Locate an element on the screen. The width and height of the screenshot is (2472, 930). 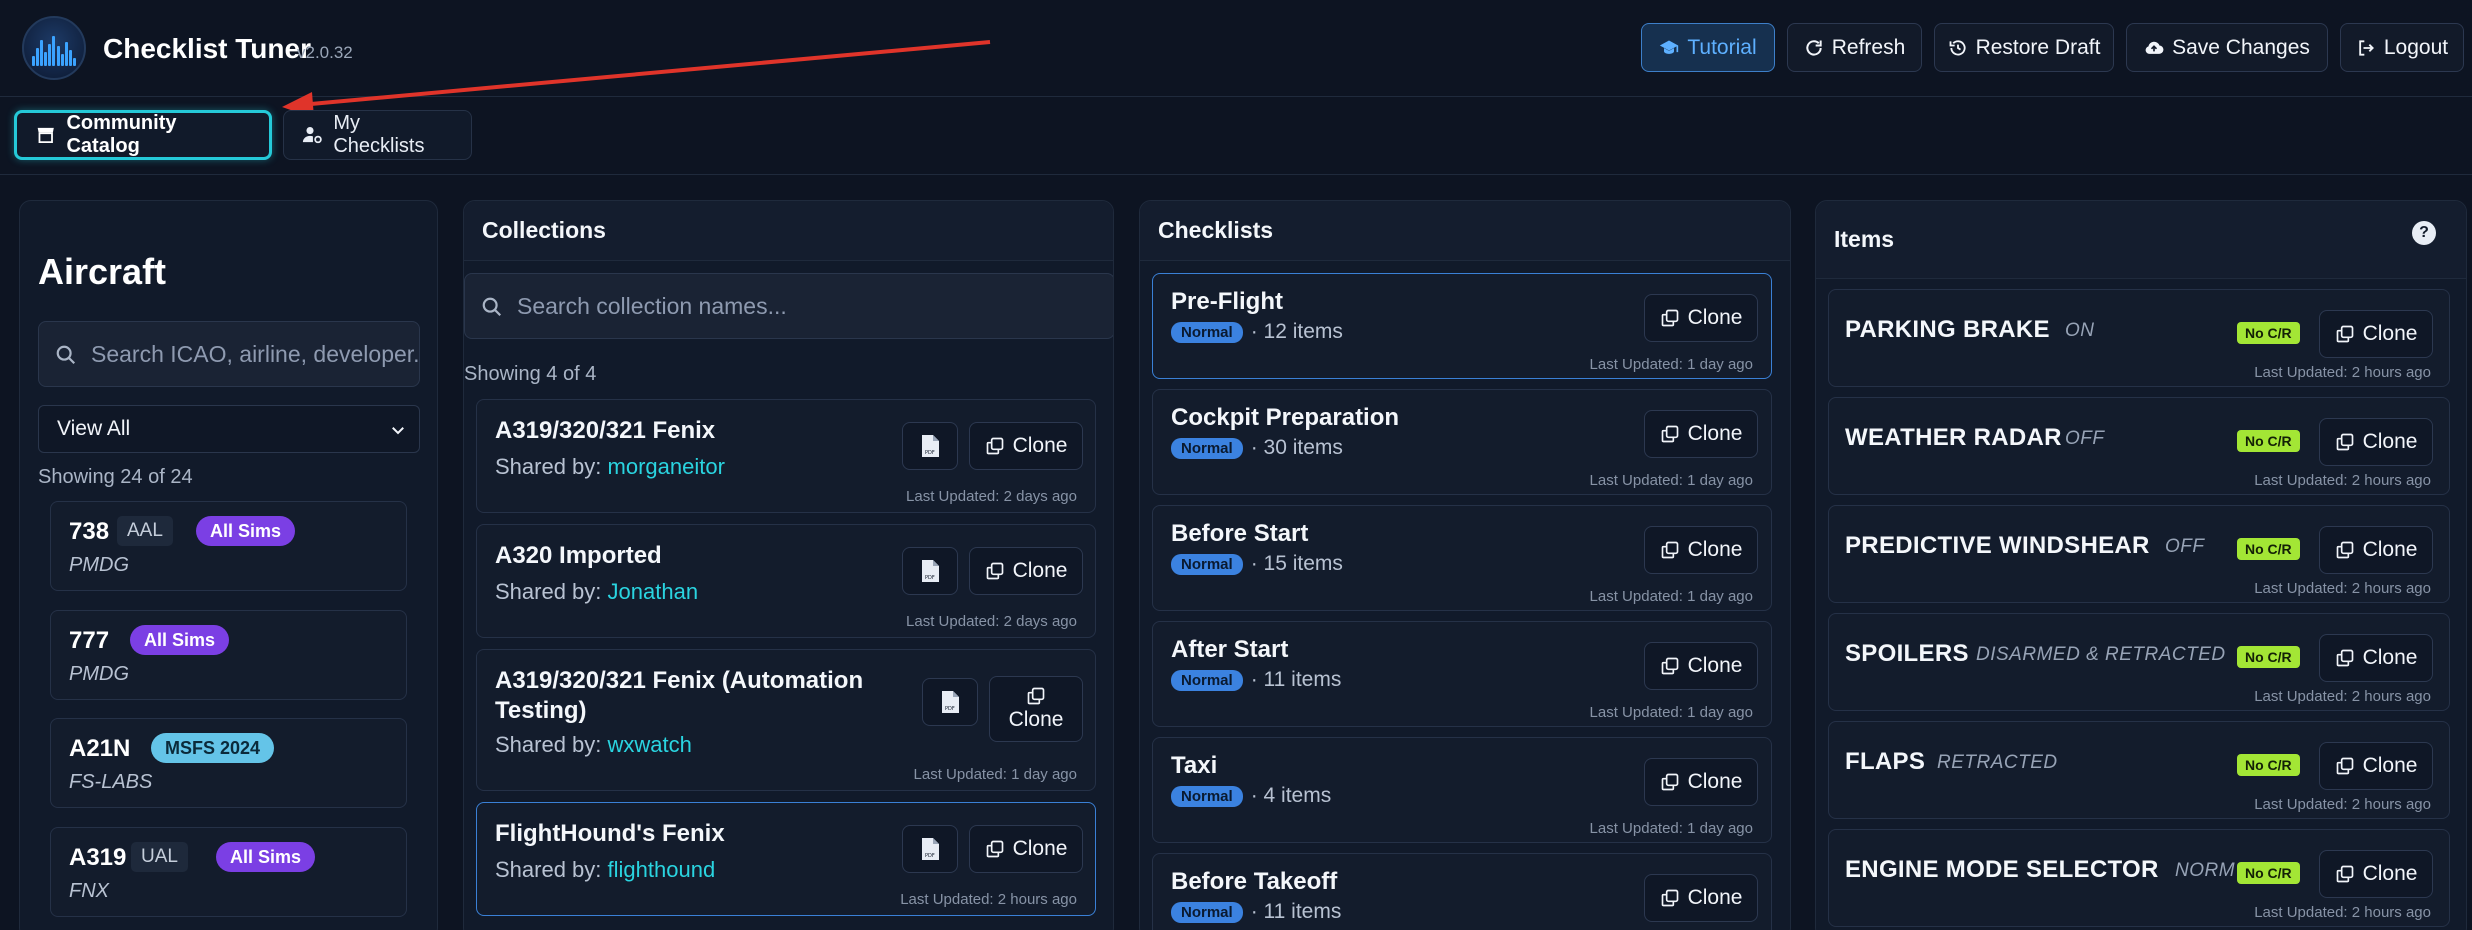
aircraft-developer: PMDG is located at coordinates (99, 674).